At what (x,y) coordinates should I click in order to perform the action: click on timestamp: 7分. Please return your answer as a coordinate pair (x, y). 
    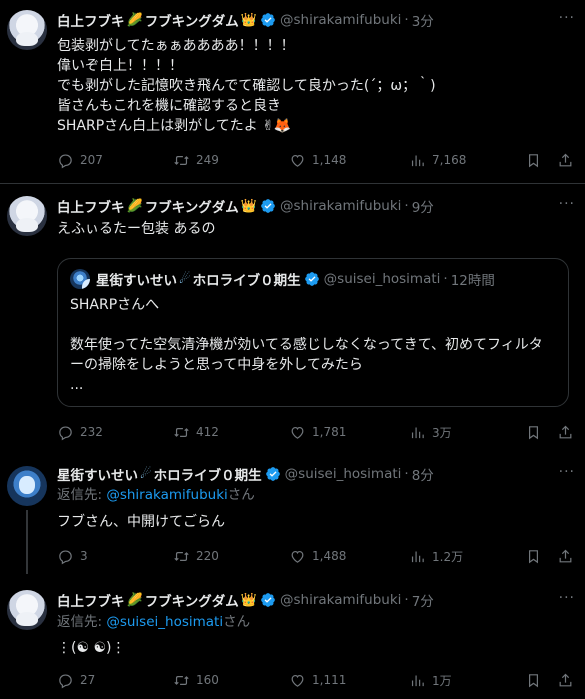
    Looking at the image, I should click on (423, 600).